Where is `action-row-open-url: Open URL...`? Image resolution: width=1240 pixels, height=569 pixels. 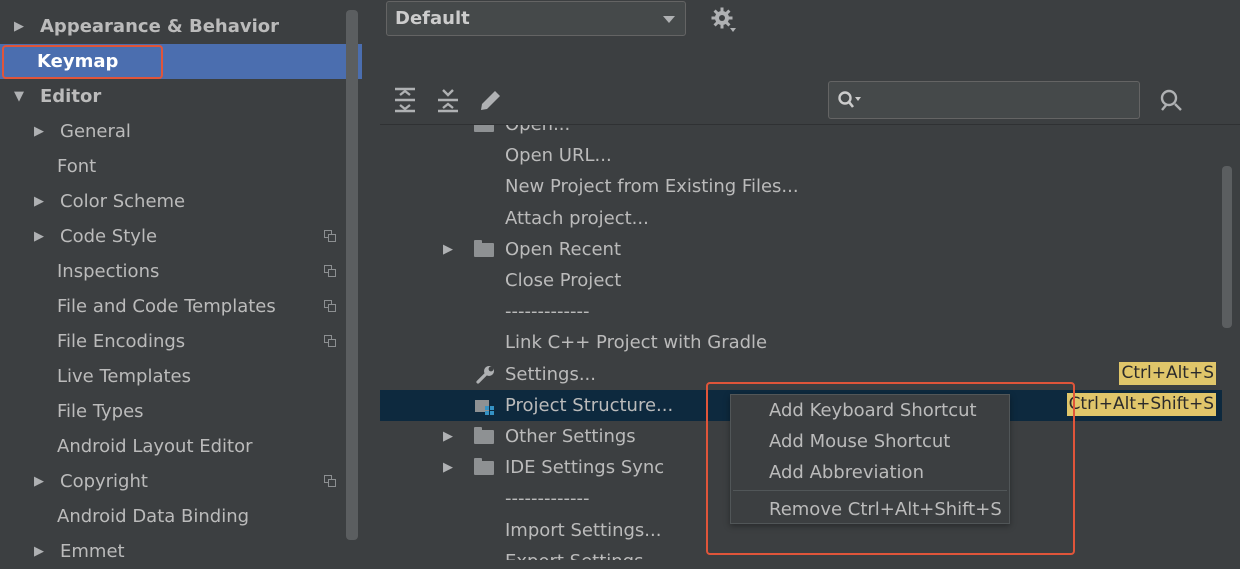
action-row-open-url: Open URL... is located at coordinates (801, 155).